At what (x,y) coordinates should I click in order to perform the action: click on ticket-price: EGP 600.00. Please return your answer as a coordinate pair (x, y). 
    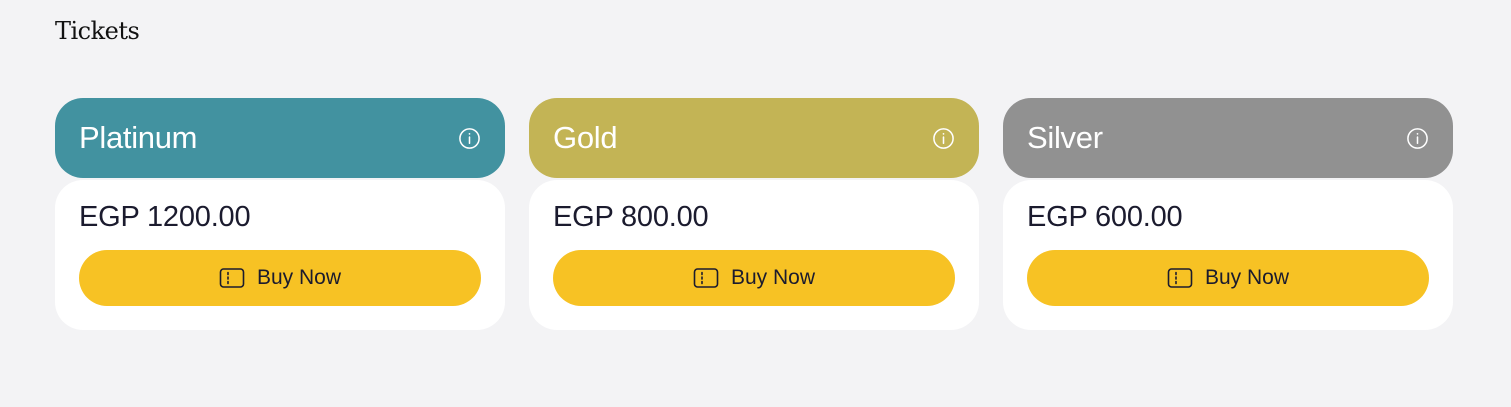
    Looking at the image, I should click on (1105, 217).